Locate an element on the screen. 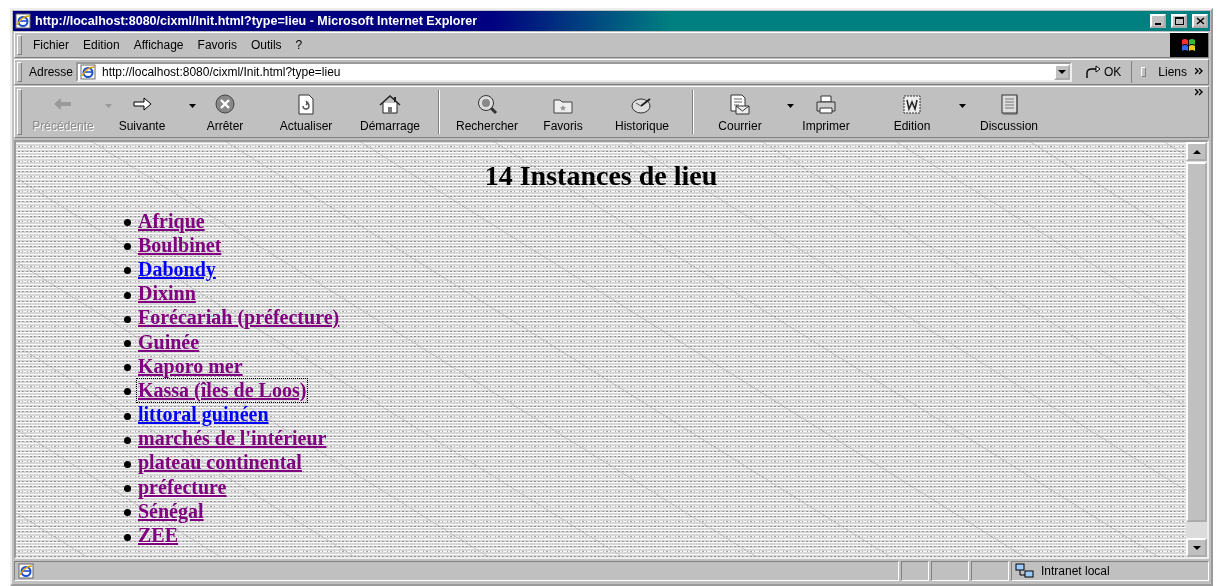  place-link: Forécariah (préfecture) is located at coordinates (239, 318).